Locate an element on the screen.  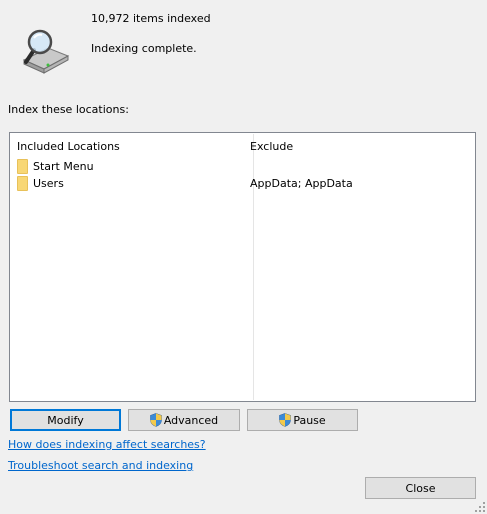
pause-button: Pause is located at coordinates (302, 420).